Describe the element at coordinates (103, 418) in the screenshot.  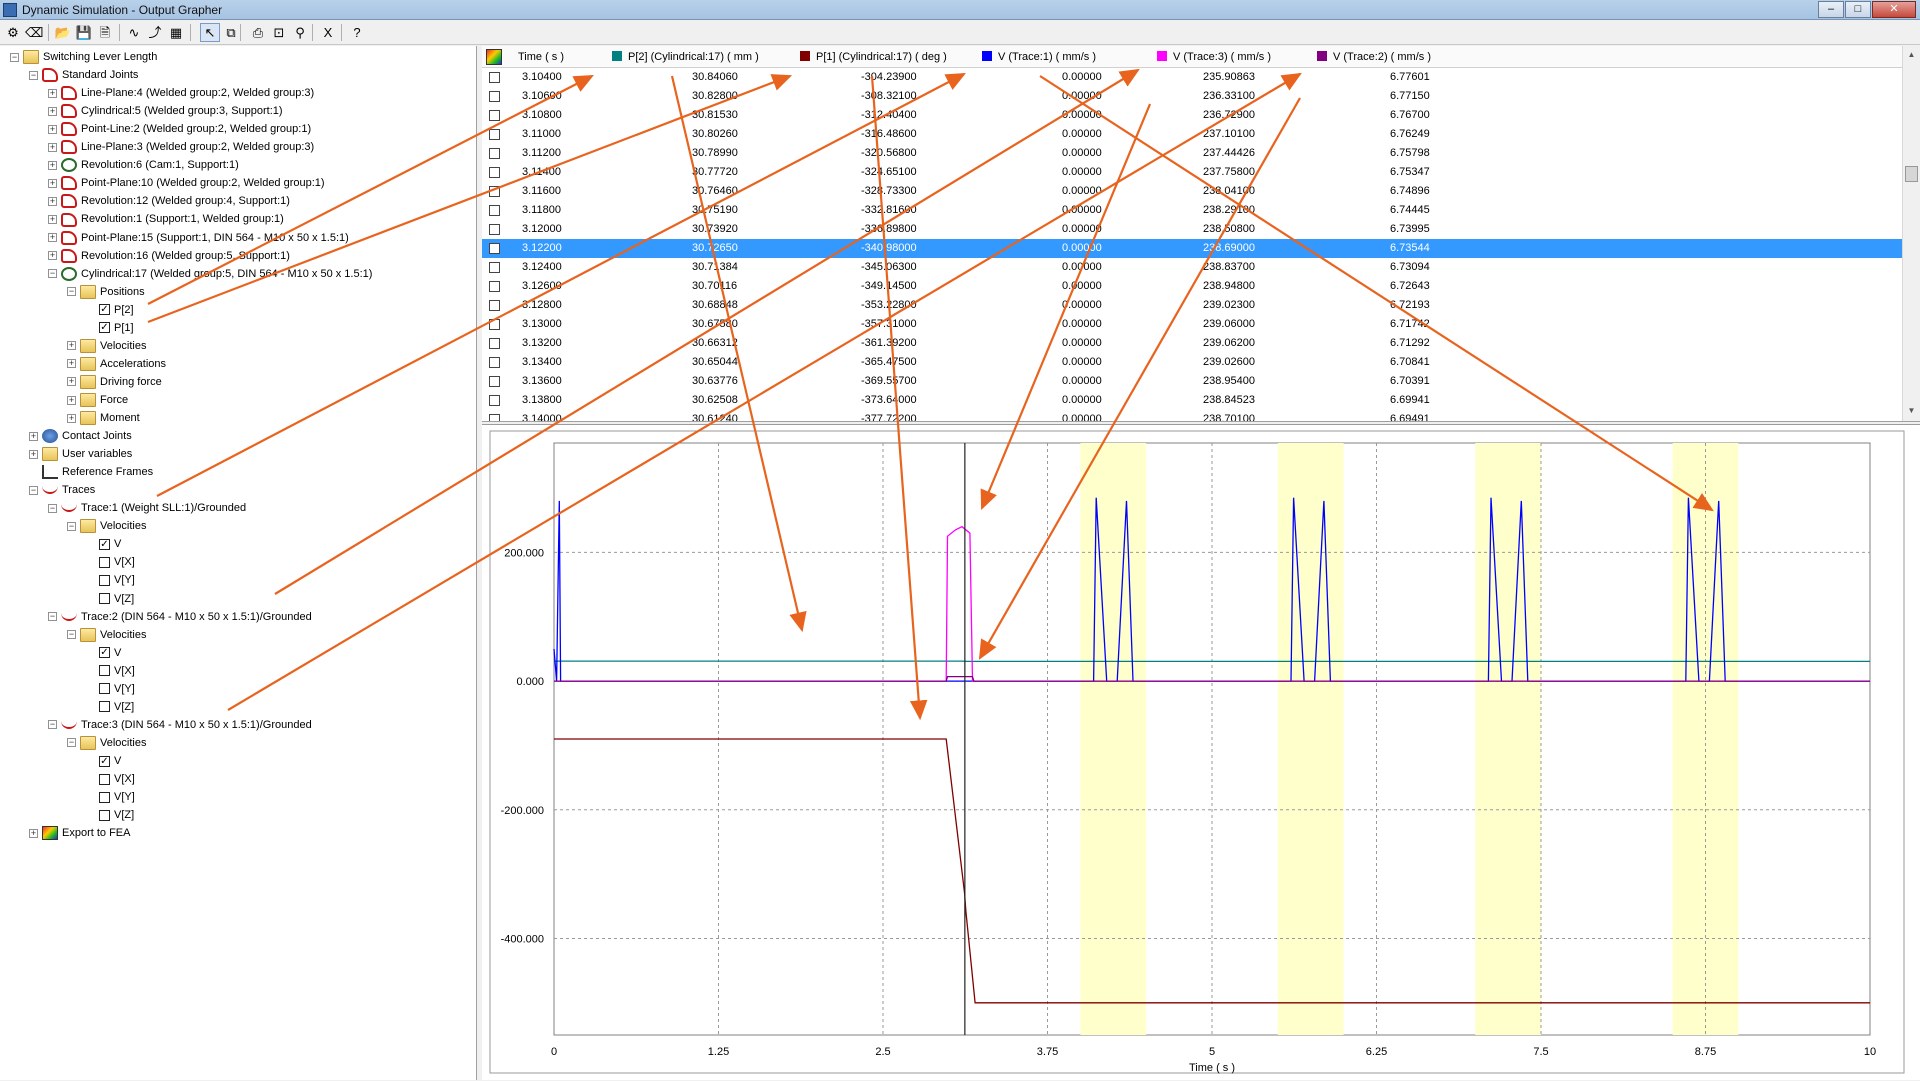
I see `tree-item: +Moment` at that location.